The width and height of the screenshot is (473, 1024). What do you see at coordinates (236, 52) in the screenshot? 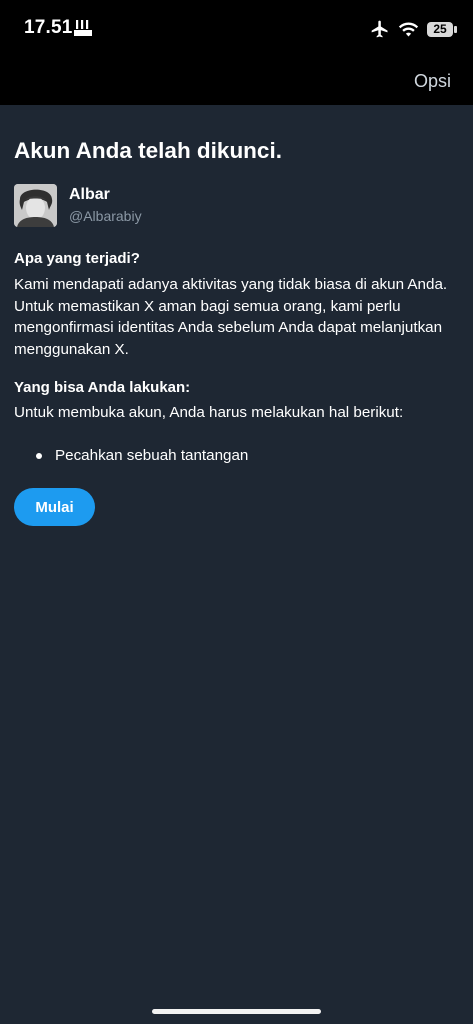
I see `top-bar: 17.51 25 Opsi` at bounding box center [236, 52].